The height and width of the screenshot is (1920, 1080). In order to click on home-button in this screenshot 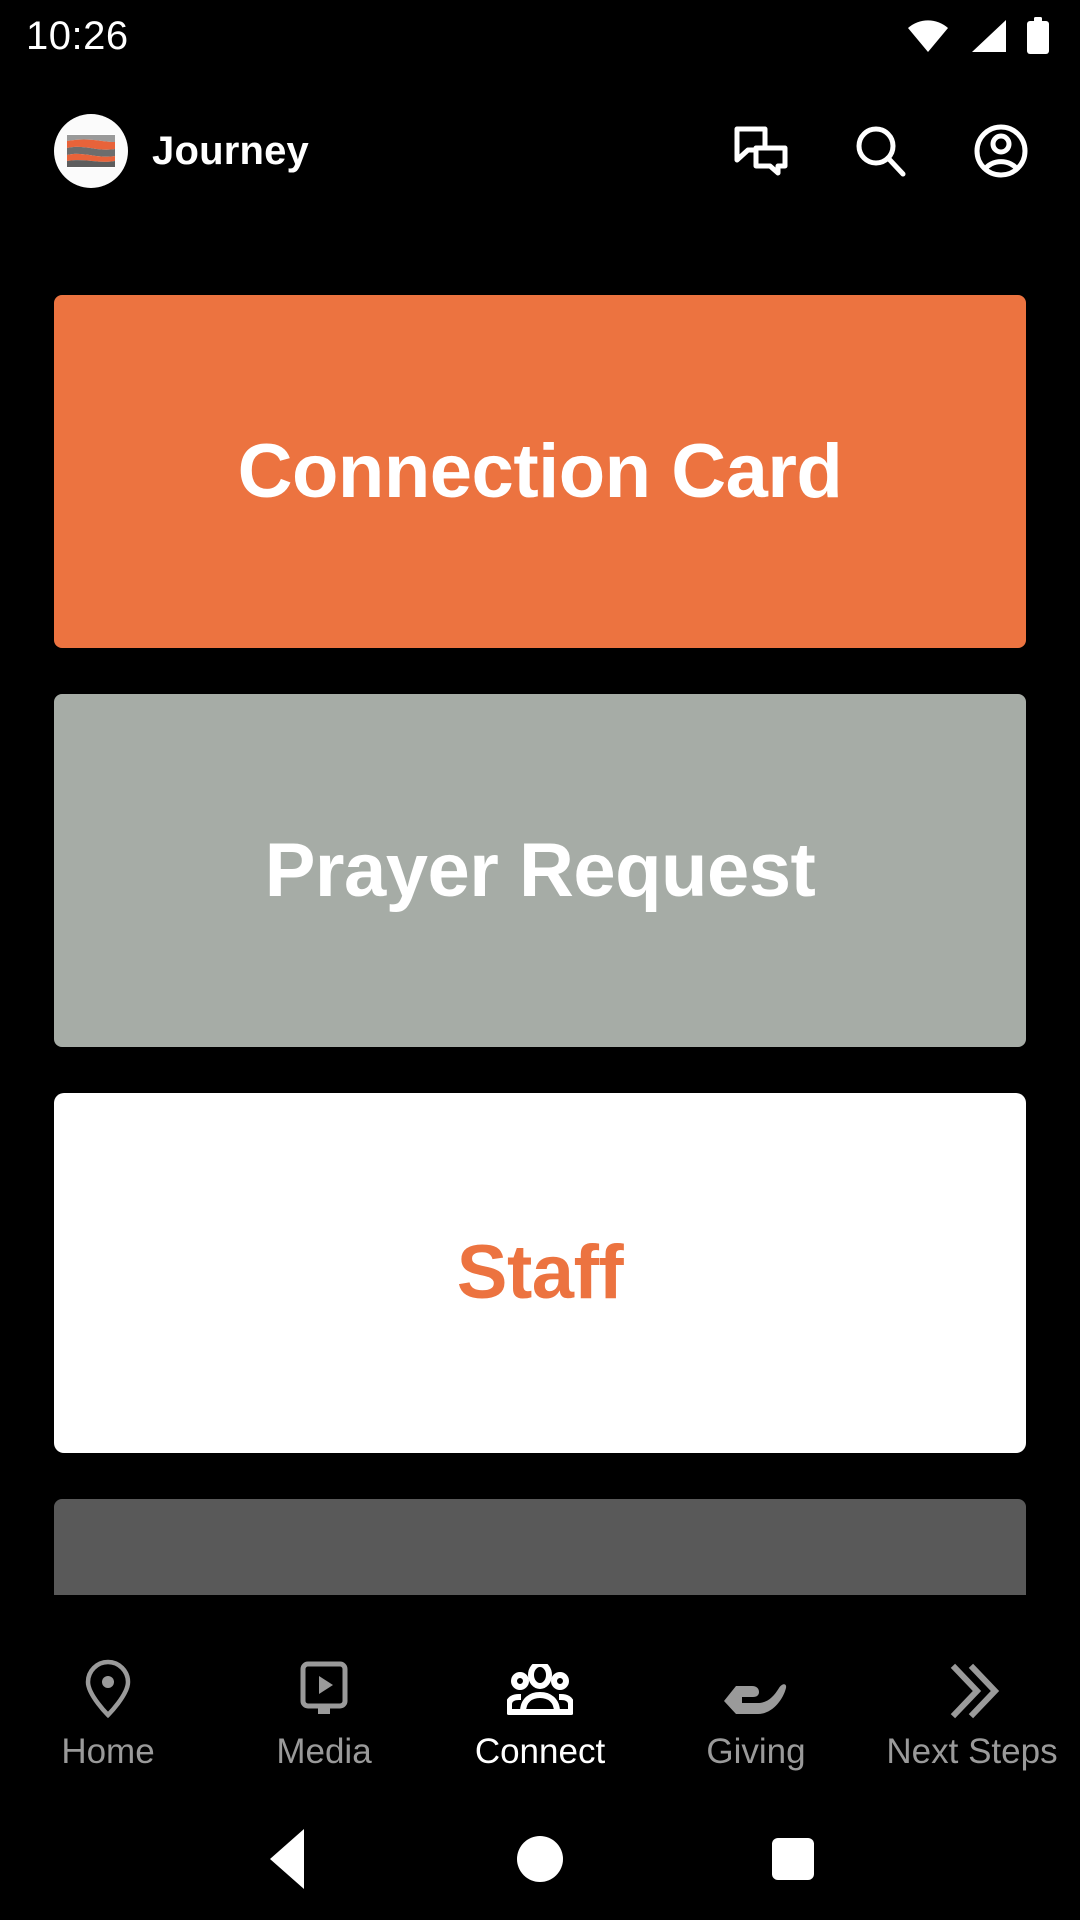, I will do `click(540, 1859)`.